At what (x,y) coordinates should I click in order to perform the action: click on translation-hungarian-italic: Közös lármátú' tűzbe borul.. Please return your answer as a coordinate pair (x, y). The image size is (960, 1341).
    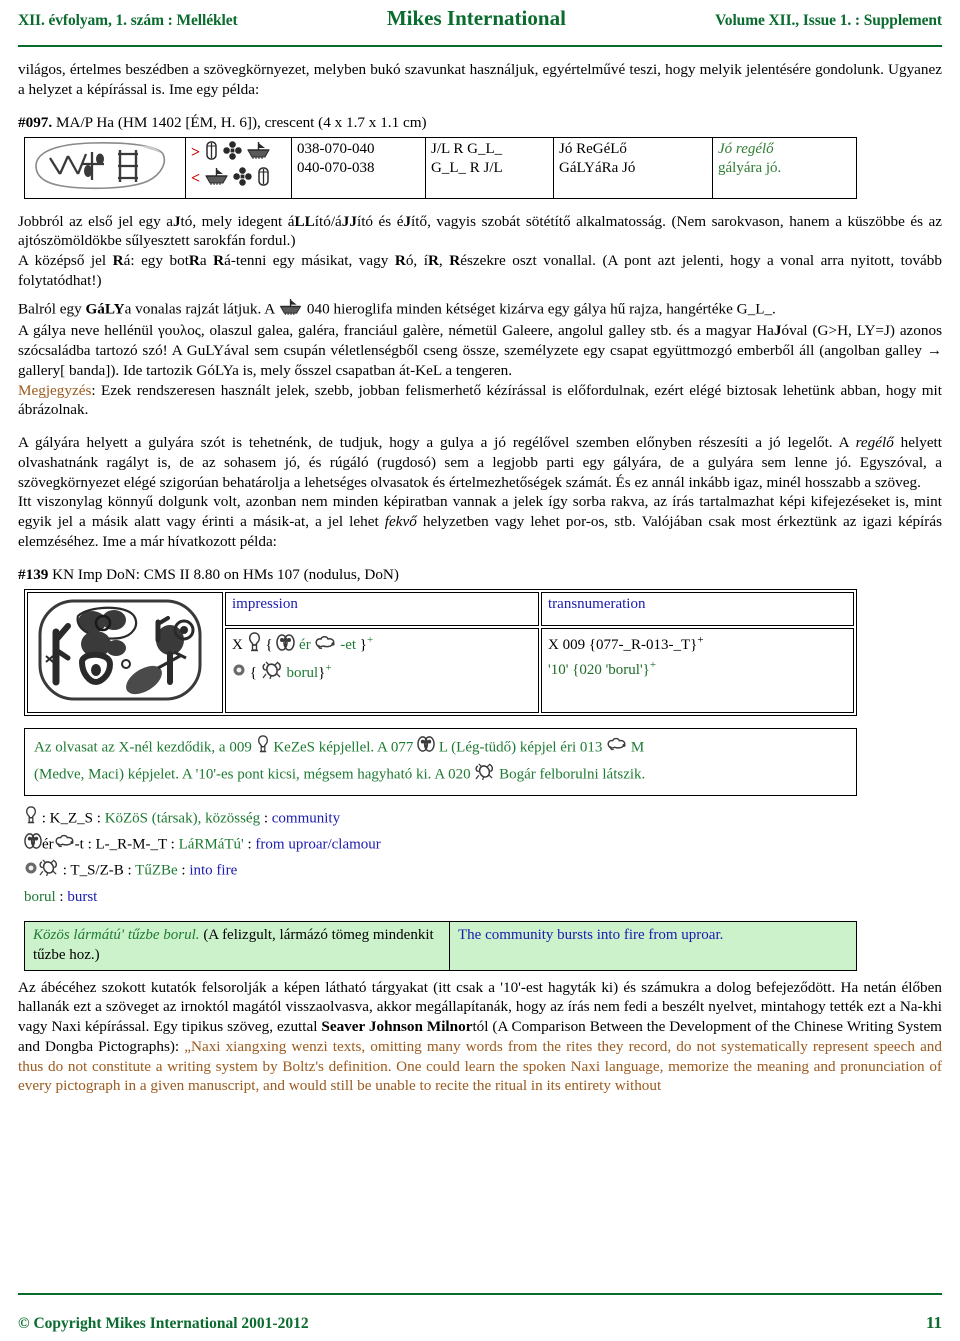
    Looking at the image, I should click on (116, 934).